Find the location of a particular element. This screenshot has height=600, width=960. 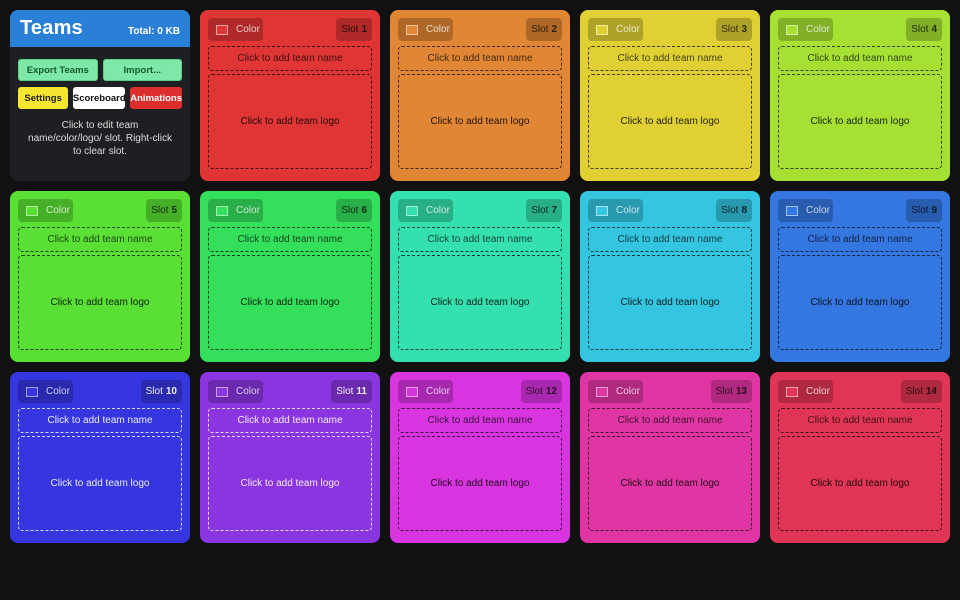

slot-number: 2 is located at coordinates (554, 29).